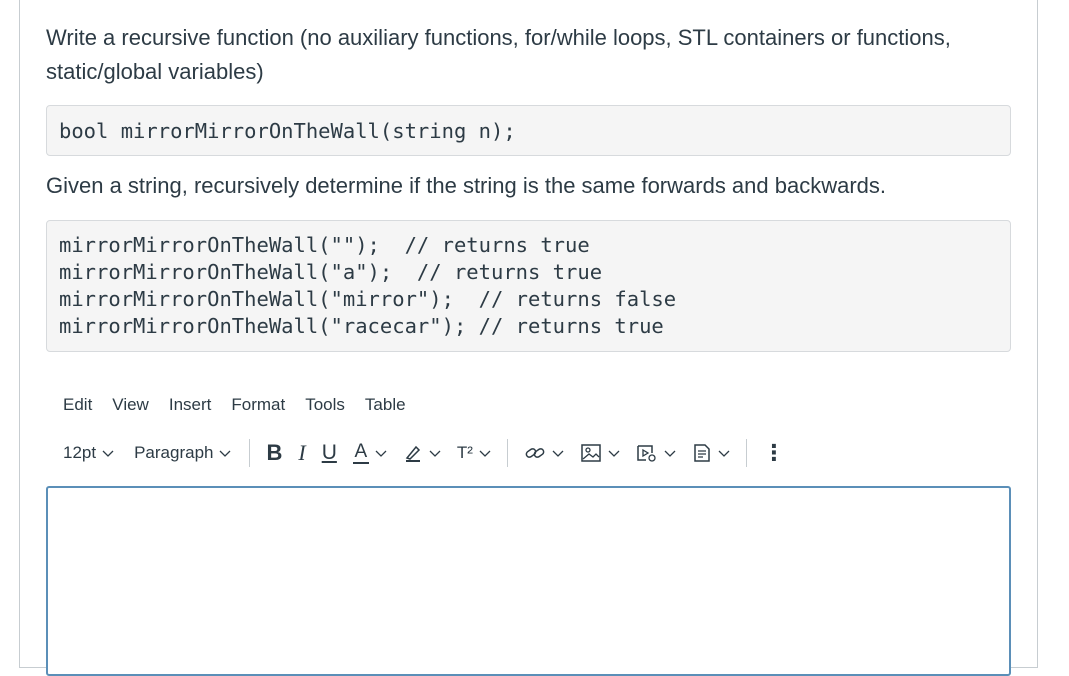 The width and height of the screenshot is (1069, 676). I want to click on bold-button: B, so click(274, 453).